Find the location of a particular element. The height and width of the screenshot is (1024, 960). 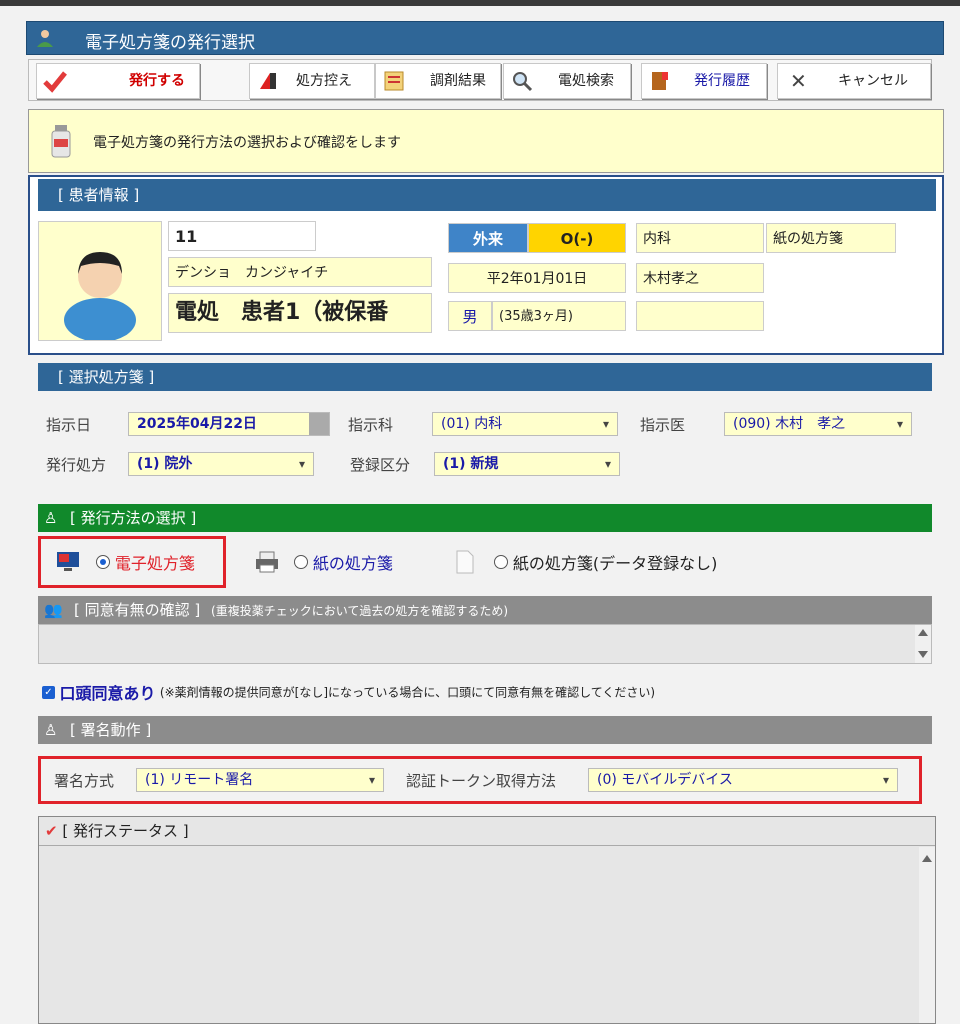

top-edge is located at coordinates (480, 3).